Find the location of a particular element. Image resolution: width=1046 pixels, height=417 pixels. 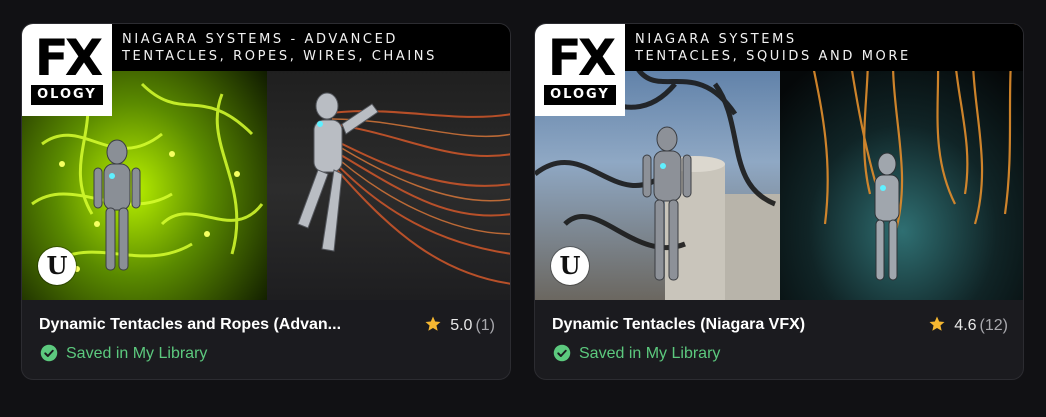

product-rating: 5.0 (1) is located at coordinates (459, 325).